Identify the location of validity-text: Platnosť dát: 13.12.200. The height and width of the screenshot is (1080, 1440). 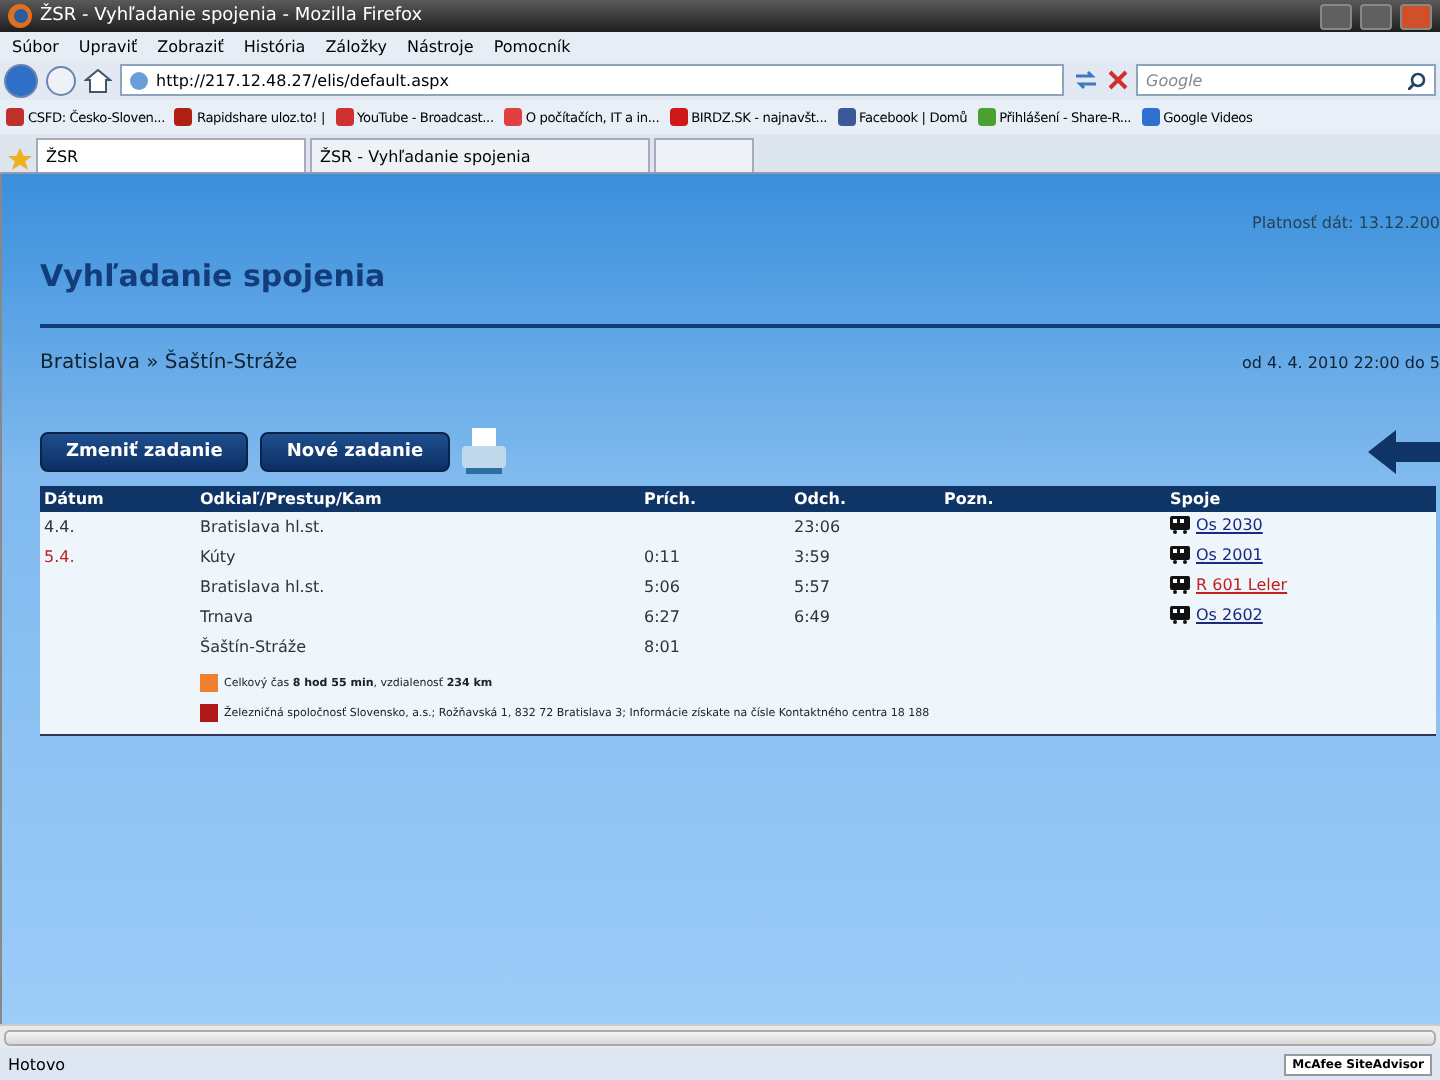
(1346, 225).